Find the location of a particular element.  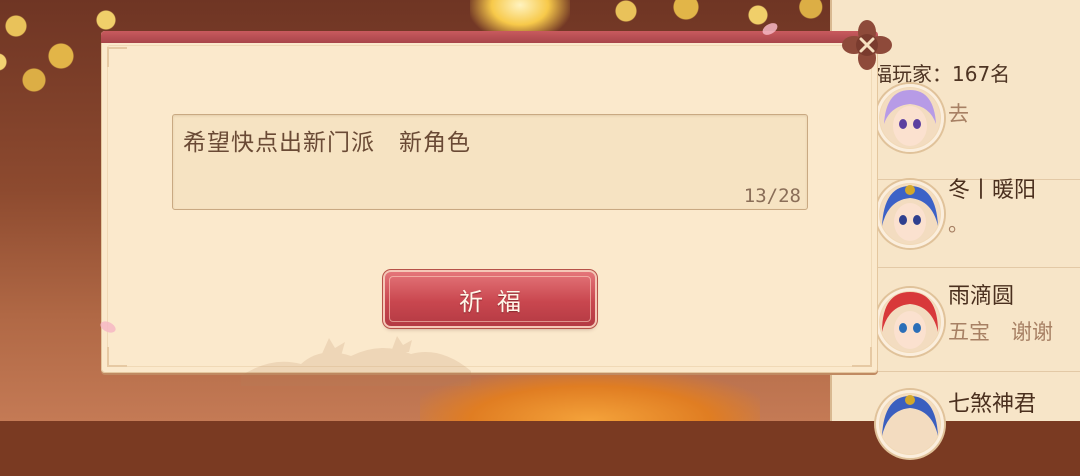

player-name: 冬丨暖阳 is located at coordinates (992, 190).